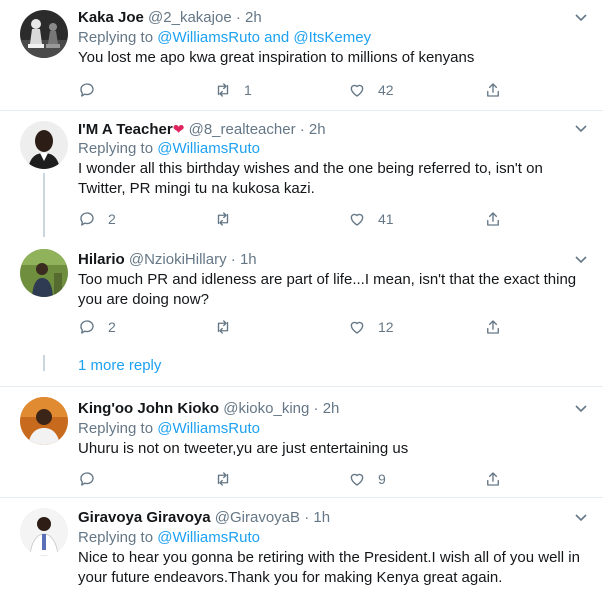  What do you see at coordinates (386, 219) in the screenshot?
I see `like-count: 41` at bounding box center [386, 219].